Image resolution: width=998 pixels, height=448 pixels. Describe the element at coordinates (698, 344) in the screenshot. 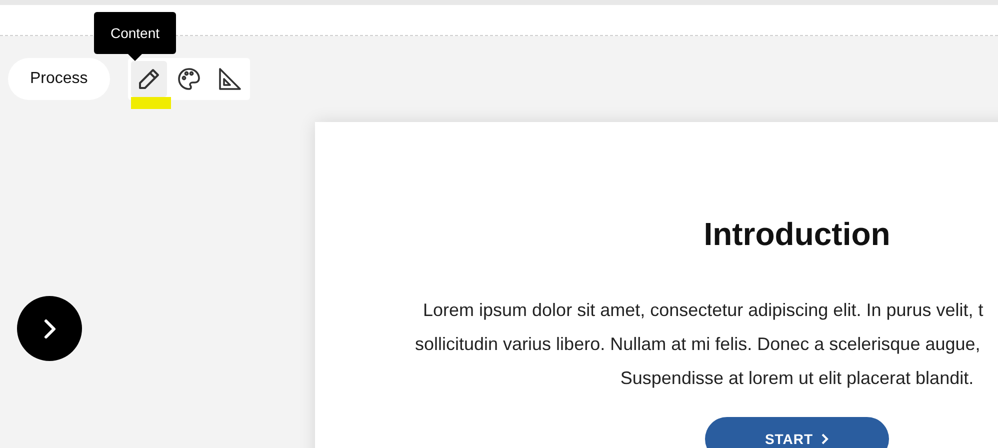

I see `body-text-line: sollicitudin varius libero. Nullam at mi felis. Donec a scelerisque augue,` at that location.